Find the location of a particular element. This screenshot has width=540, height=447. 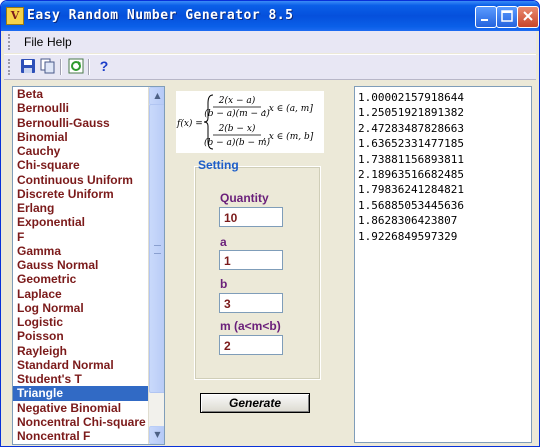

setting-title: Setting is located at coordinates (218, 165).